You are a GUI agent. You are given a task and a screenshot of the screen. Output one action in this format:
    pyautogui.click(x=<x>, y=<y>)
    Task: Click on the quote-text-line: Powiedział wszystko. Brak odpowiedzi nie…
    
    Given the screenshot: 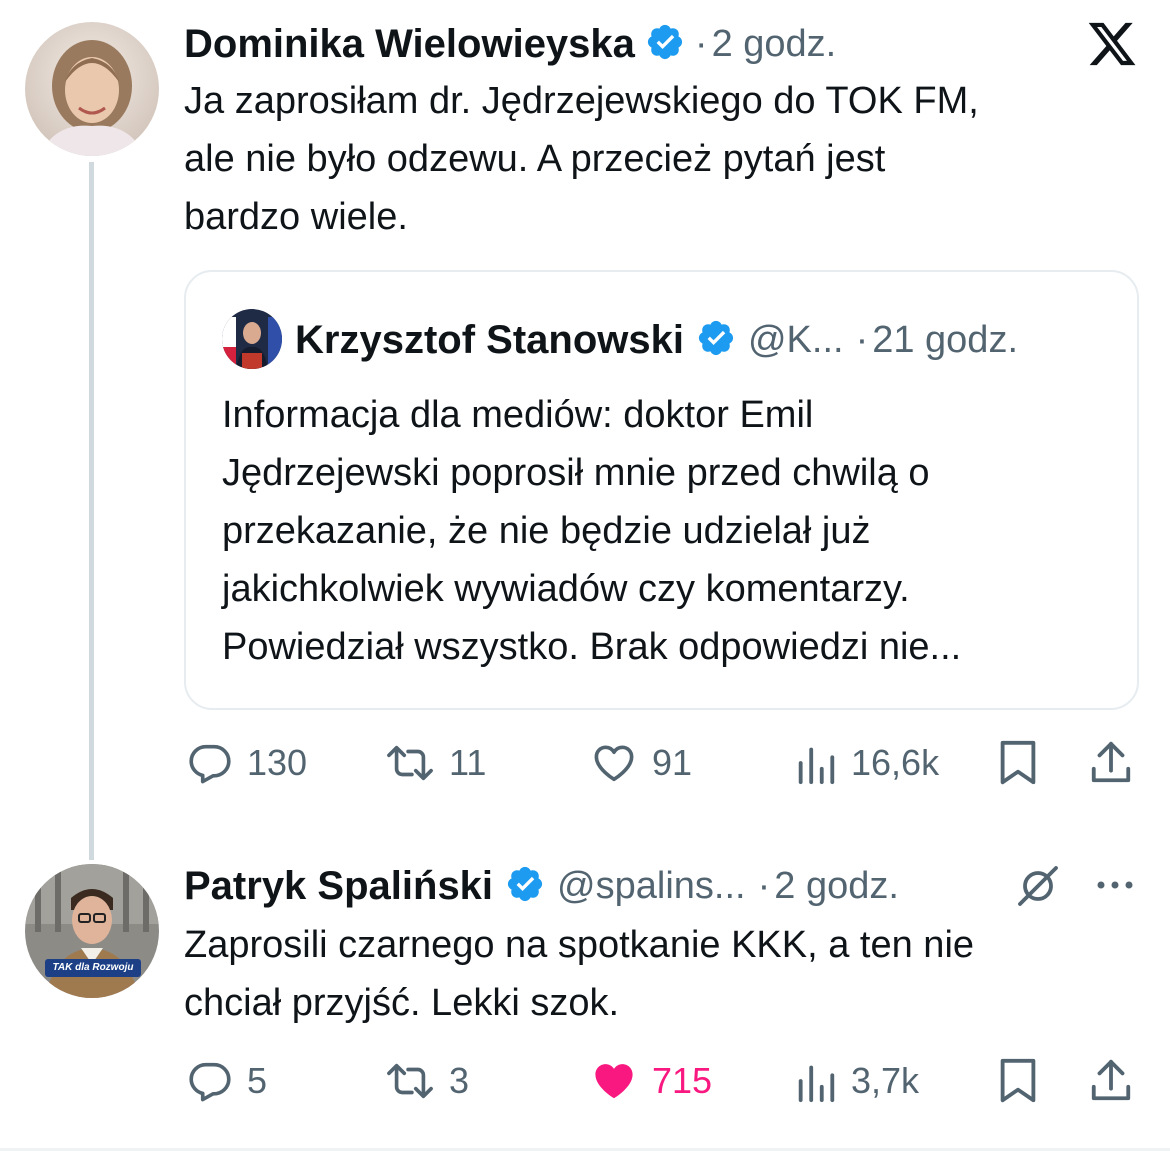 What is the action you would take?
    pyautogui.click(x=592, y=647)
    